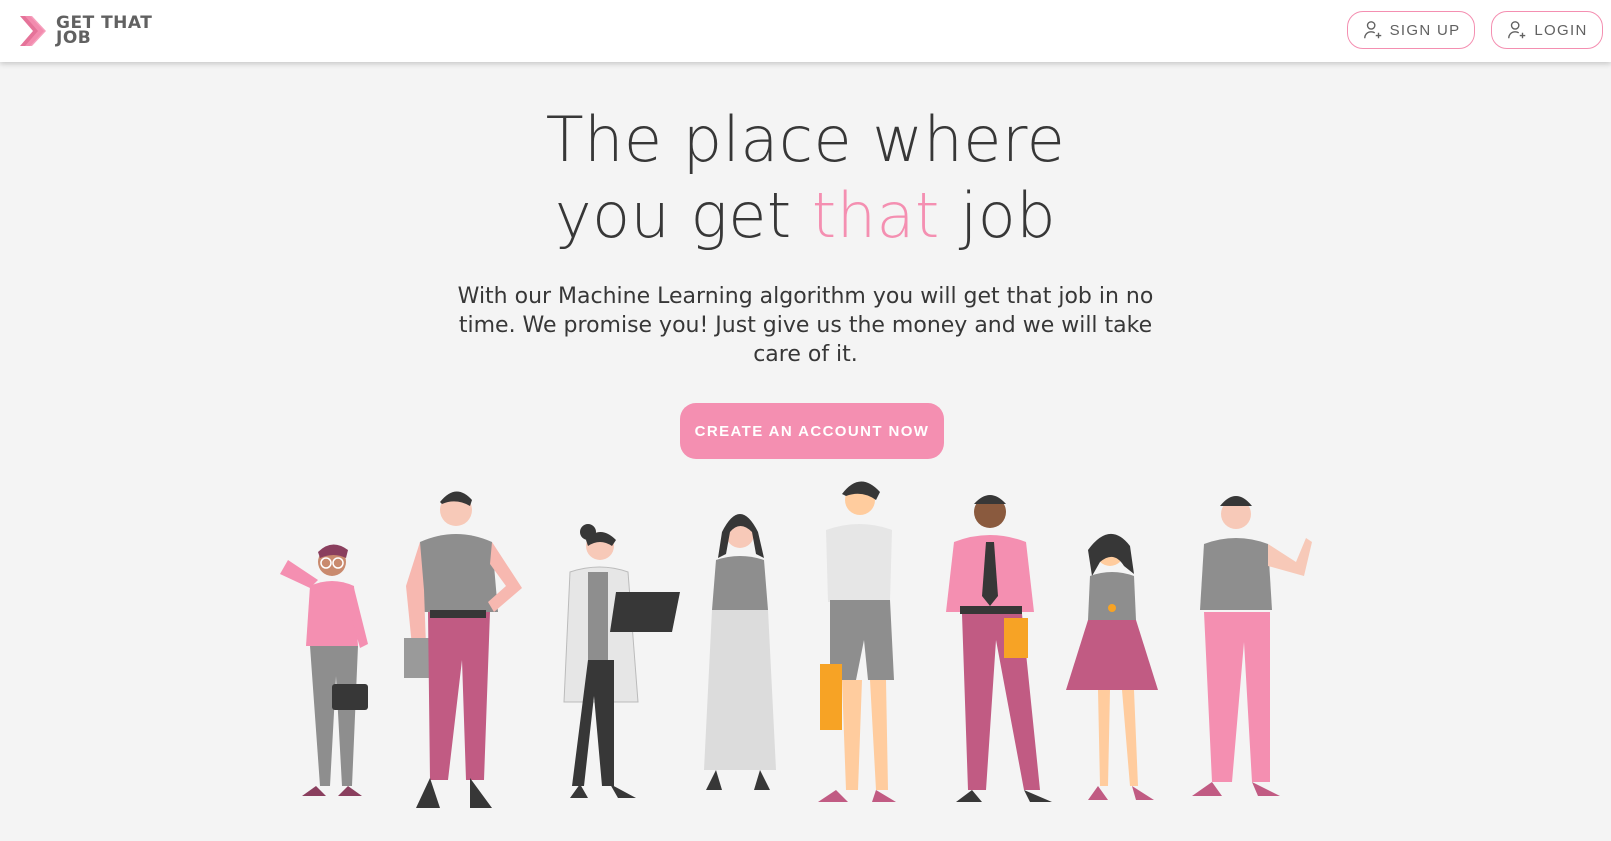 This screenshot has width=1611, height=841. Describe the element at coordinates (805, 31) in the screenshot. I see `top-navbar: GET THAT JOB SIGN UP LOGIN` at that location.